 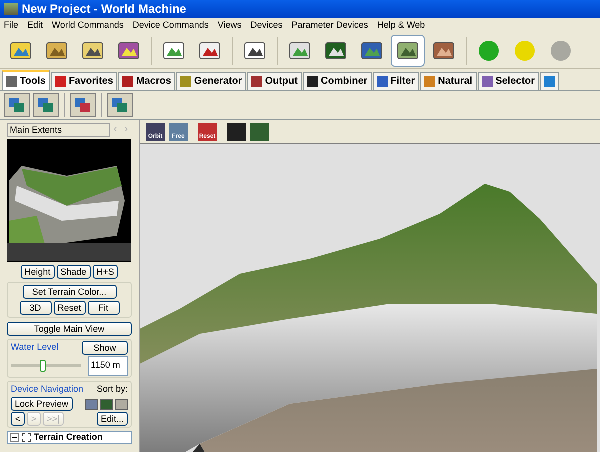 I want to click on sort-tree-button, so click(x=106, y=404).